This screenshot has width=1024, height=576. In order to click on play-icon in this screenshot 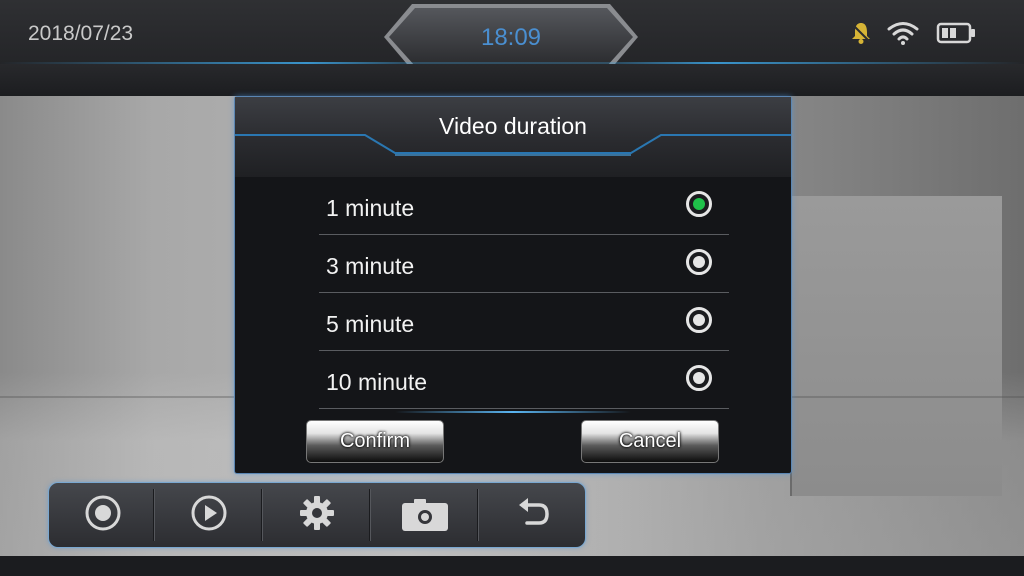, I will do `click(209, 515)`.